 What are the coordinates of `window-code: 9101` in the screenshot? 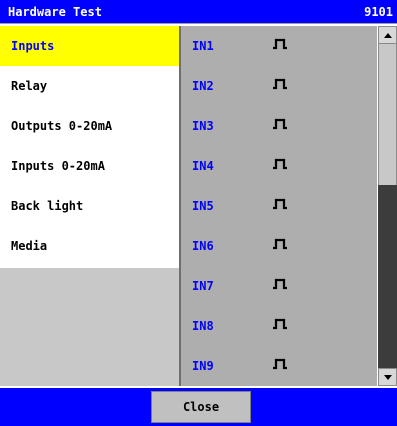 It's located at (378, 12).